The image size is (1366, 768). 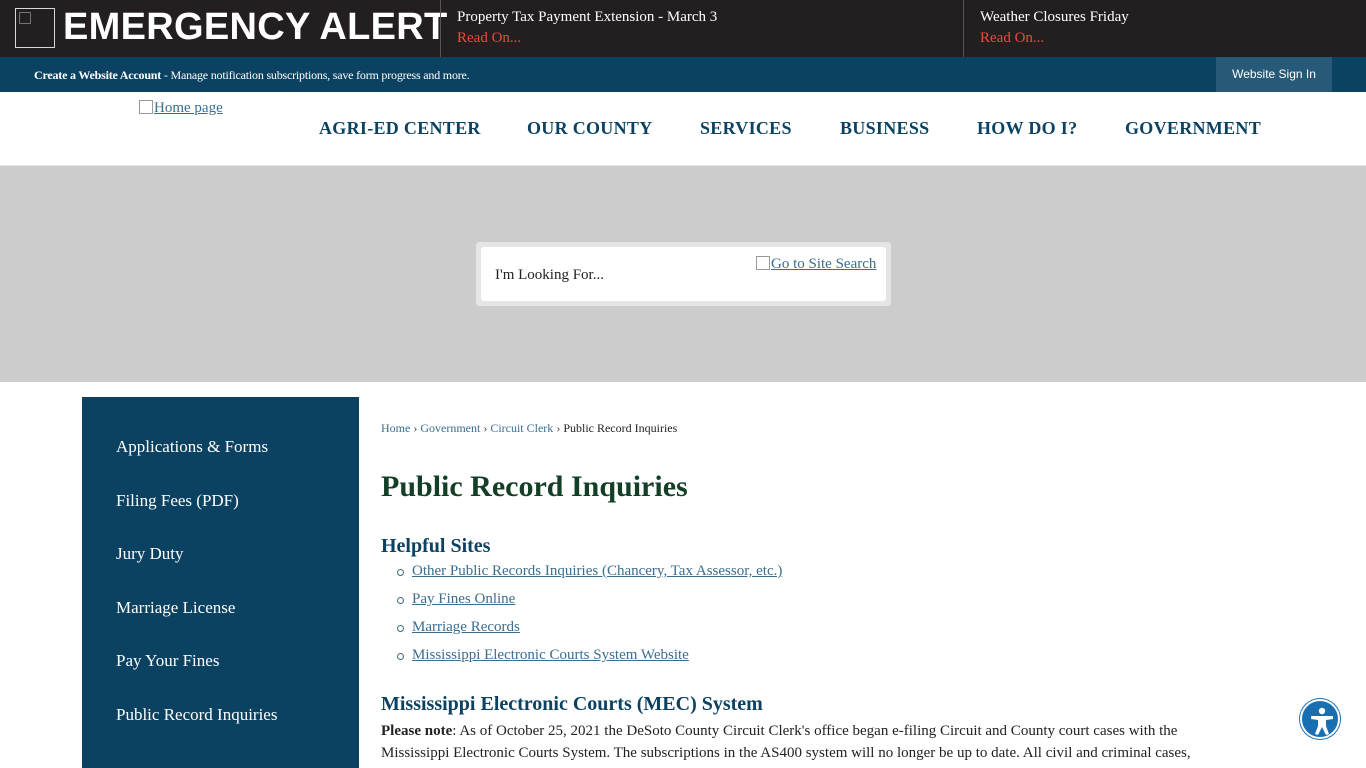 I want to click on nav-our-county: OUR COUNTY, so click(x=590, y=128).